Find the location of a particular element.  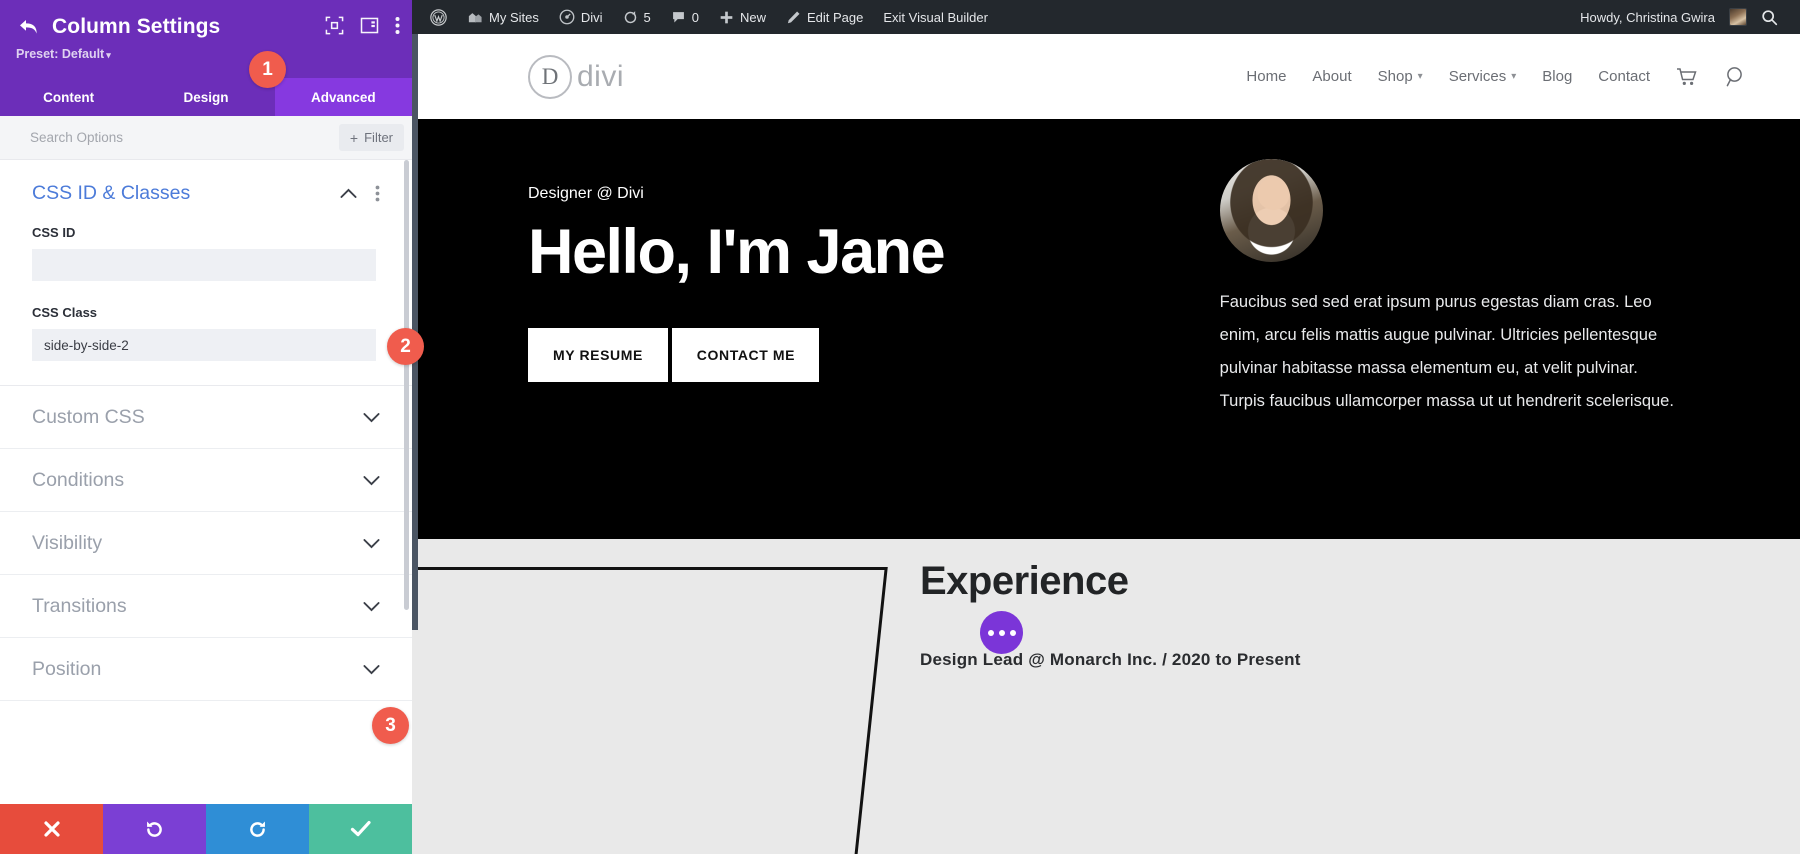

nav-item-blog: Blog is located at coordinates (1557, 76).